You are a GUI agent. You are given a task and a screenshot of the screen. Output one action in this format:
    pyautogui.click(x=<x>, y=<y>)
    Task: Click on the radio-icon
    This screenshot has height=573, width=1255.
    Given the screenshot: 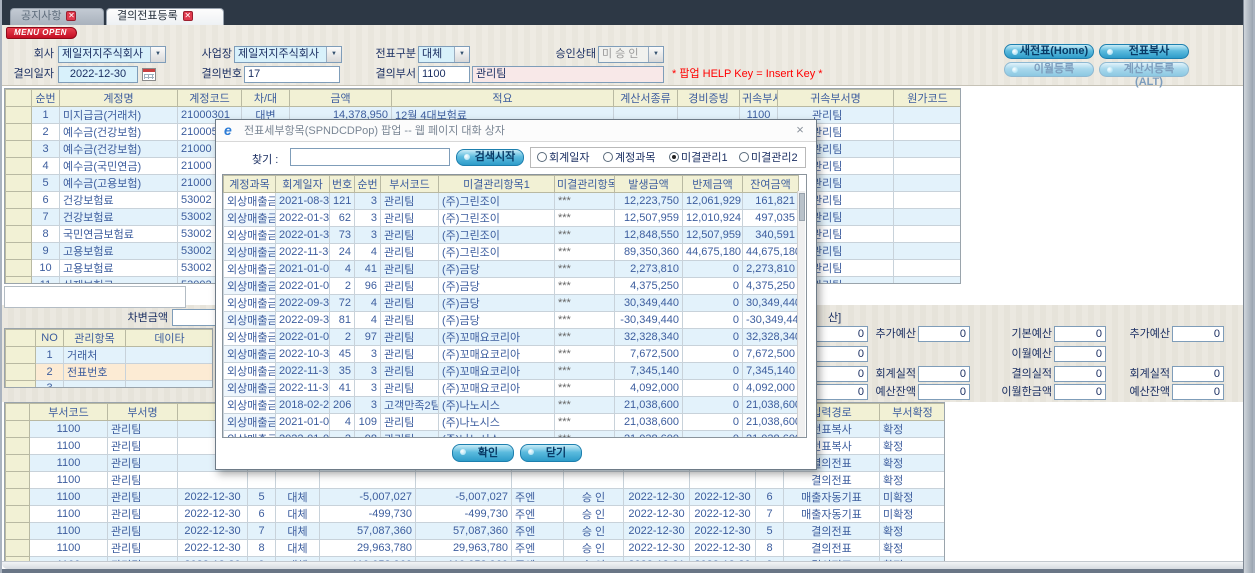 What is the action you would take?
    pyautogui.click(x=674, y=157)
    